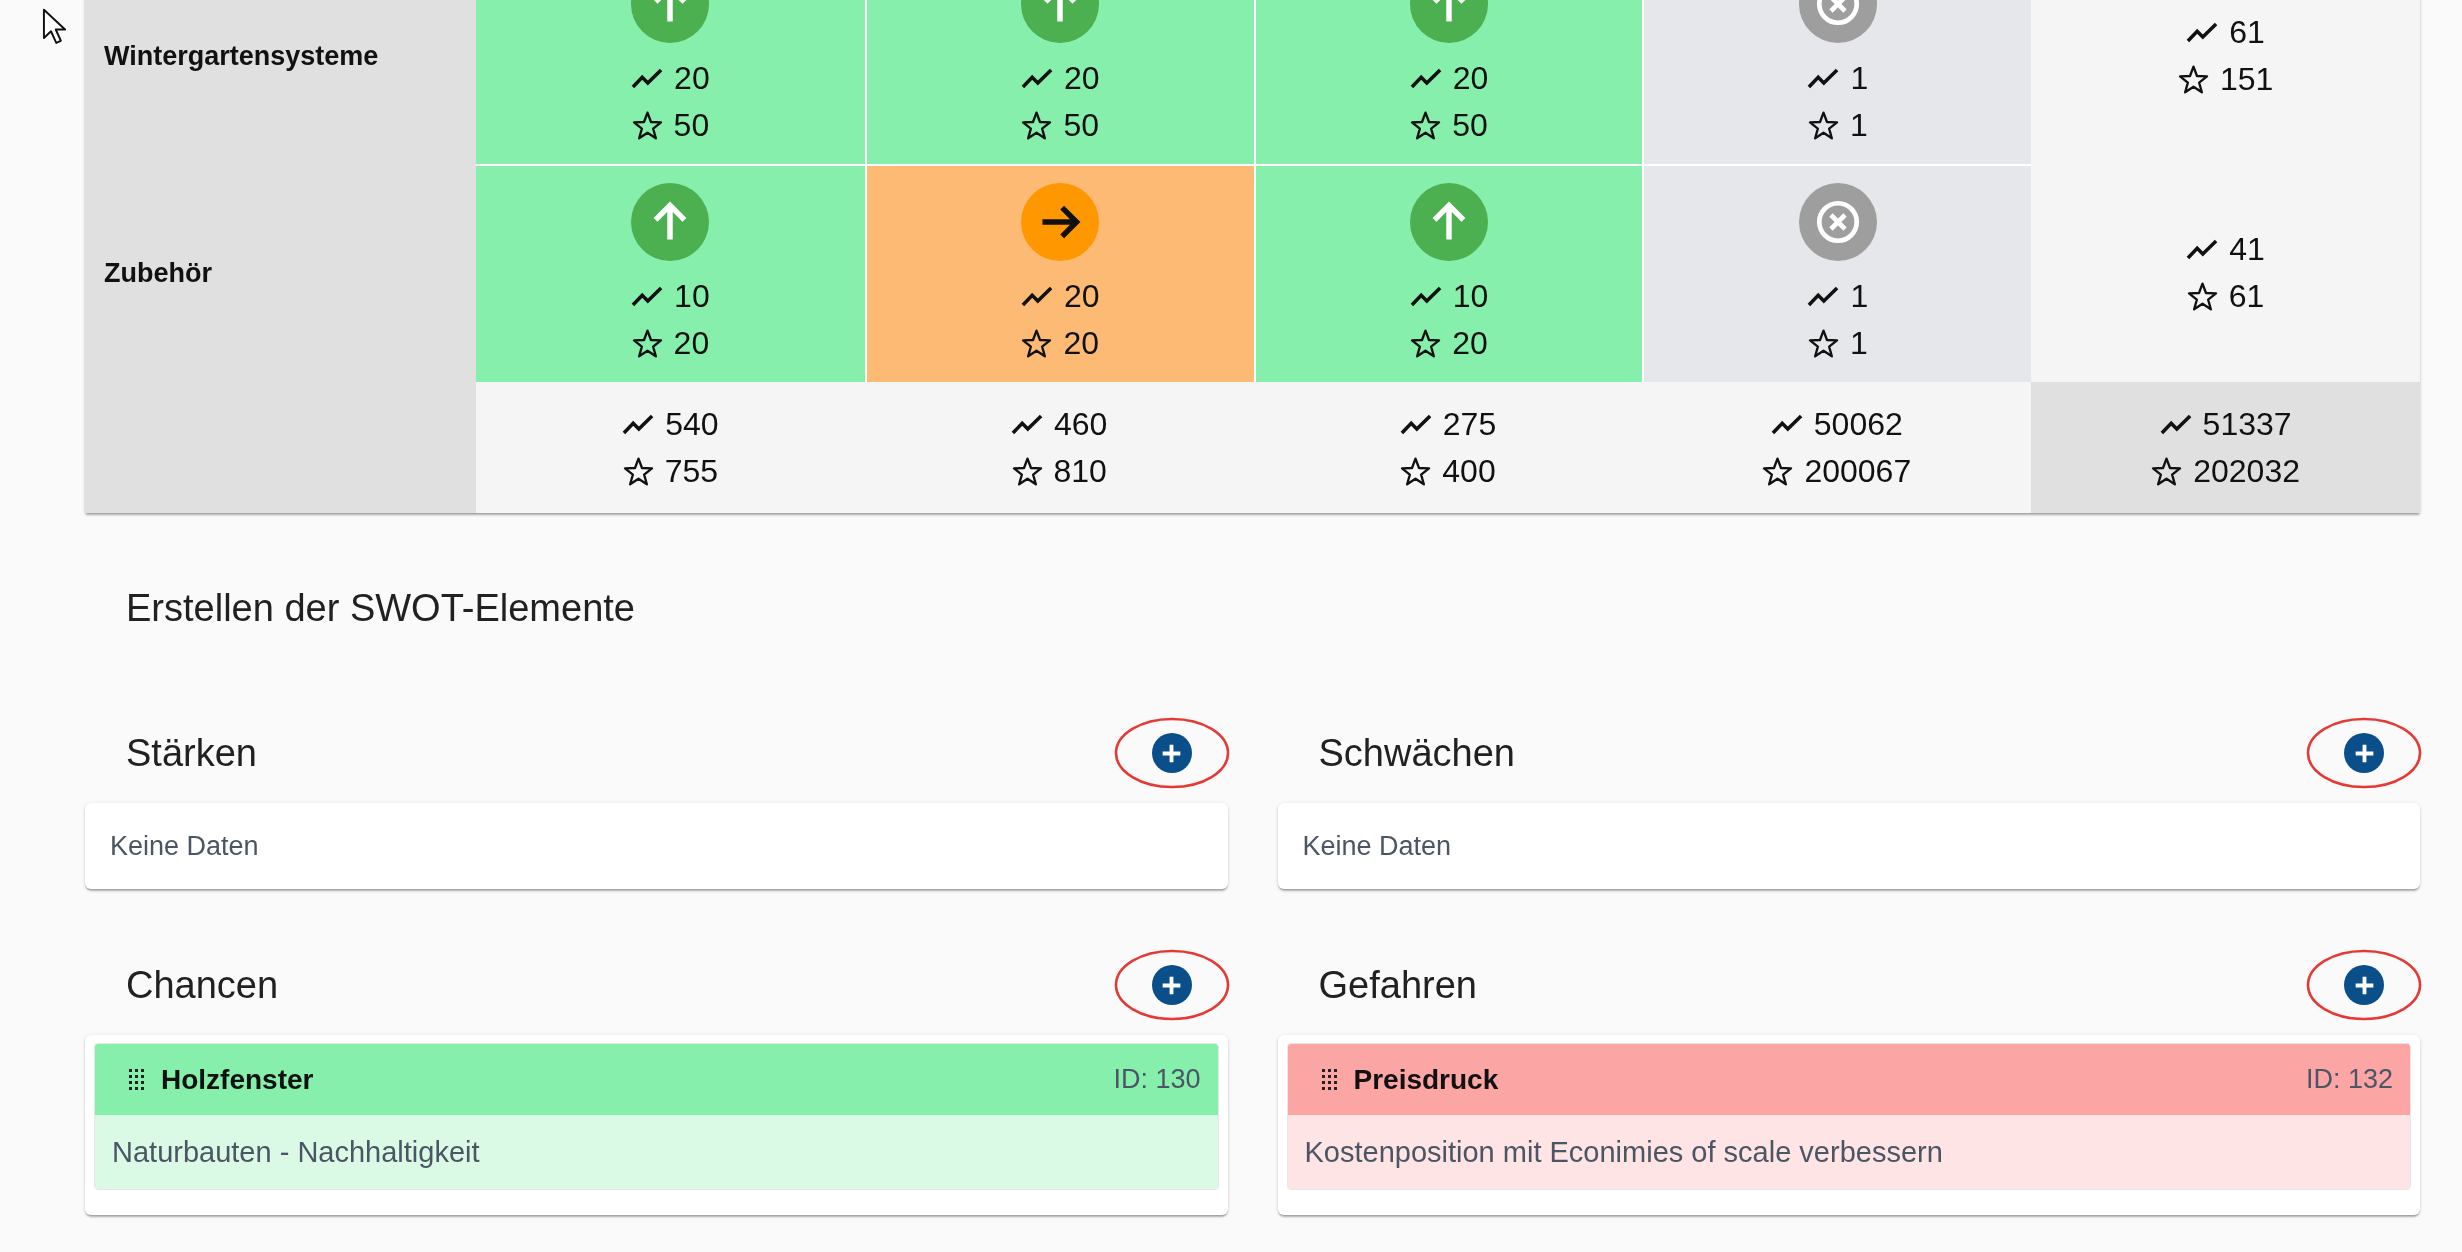 The image size is (2462, 1252). I want to click on trend-value: 61, so click(2247, 32).